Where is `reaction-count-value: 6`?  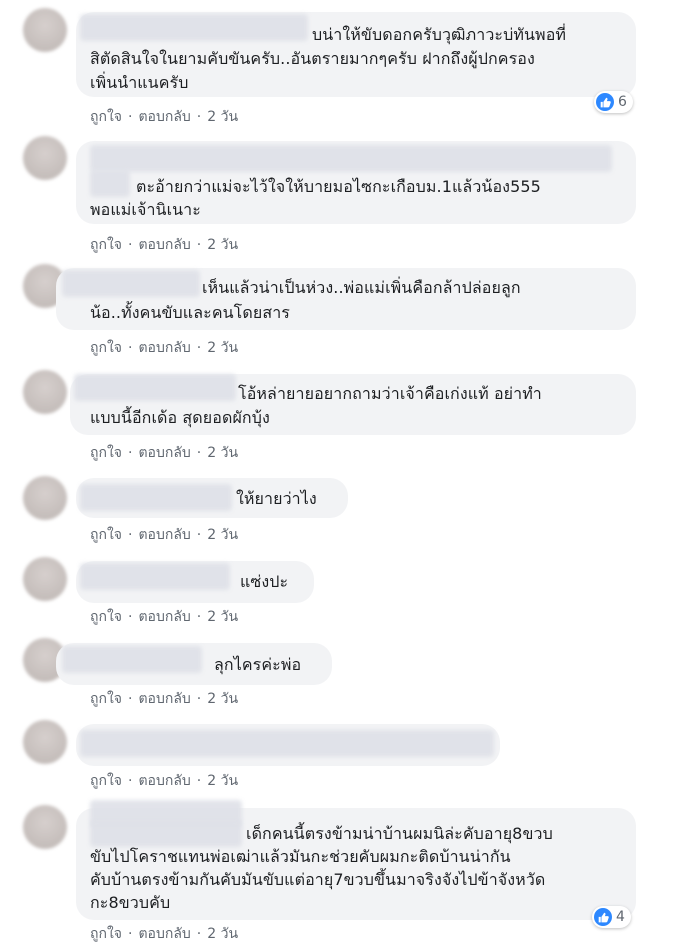 reaction-count-value: 6 is located at coordinates (622, 102).